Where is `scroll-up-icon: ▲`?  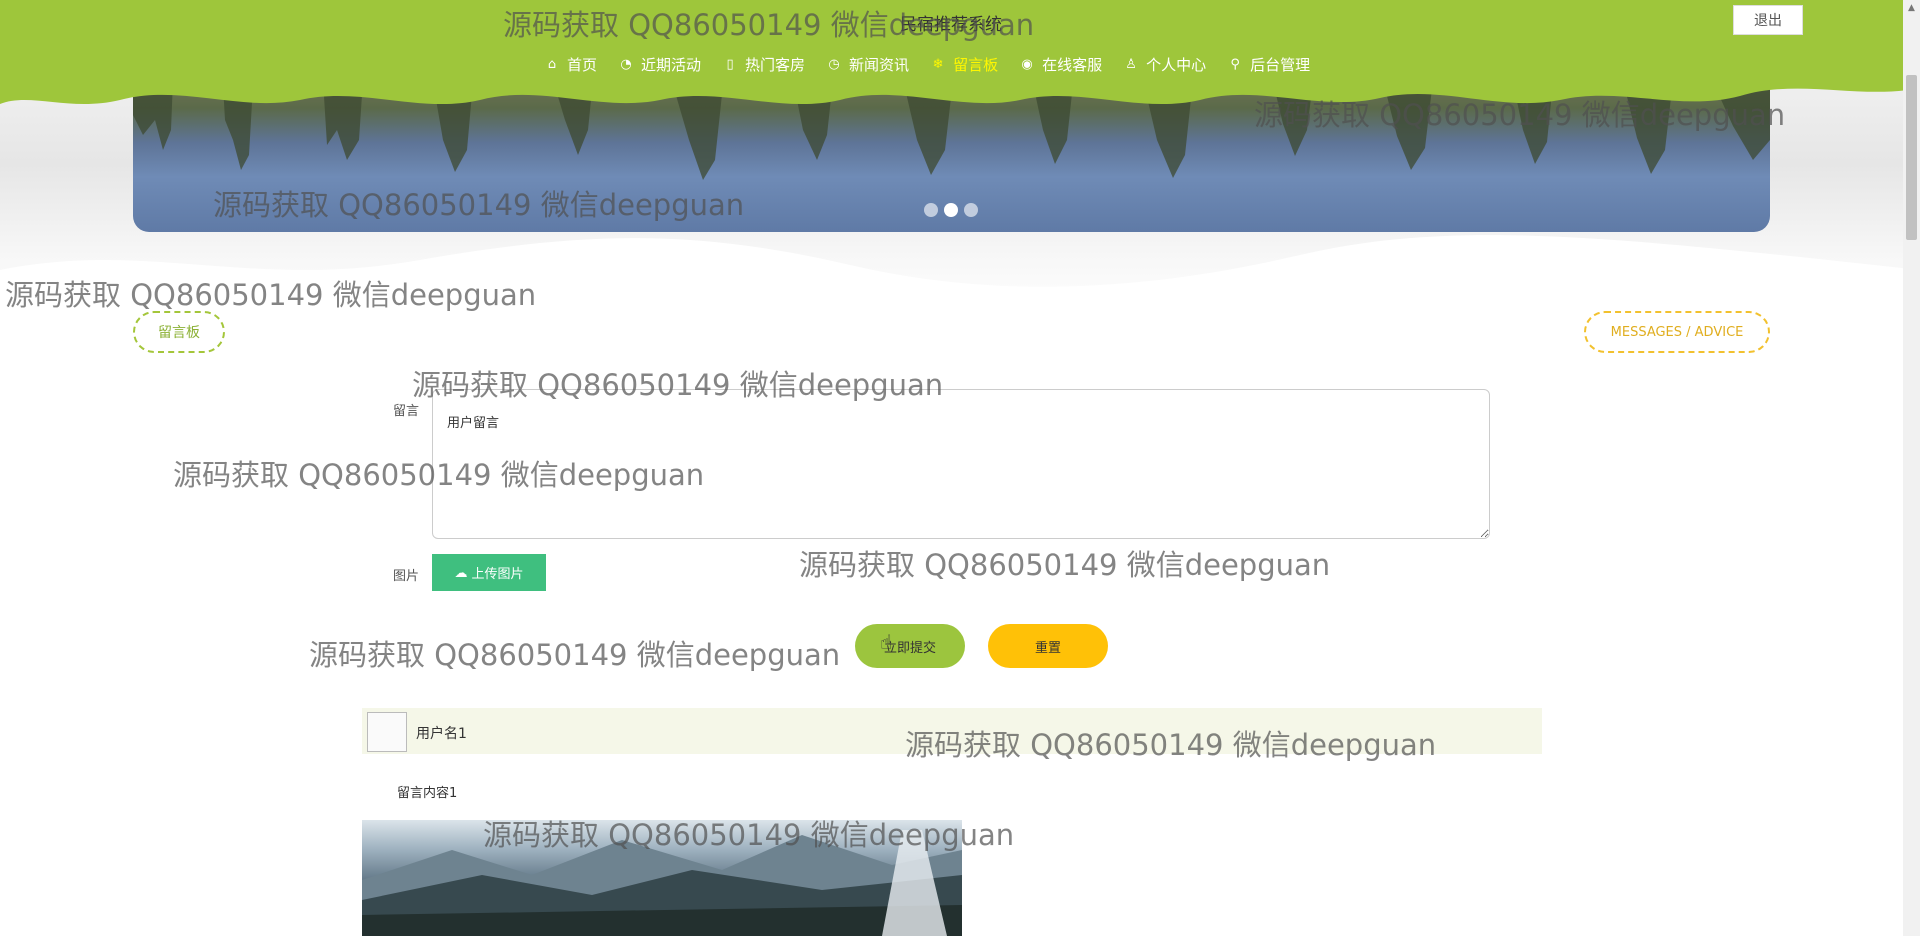
scroll-up-icon: ▲ is located at coordinates (1911, 8).